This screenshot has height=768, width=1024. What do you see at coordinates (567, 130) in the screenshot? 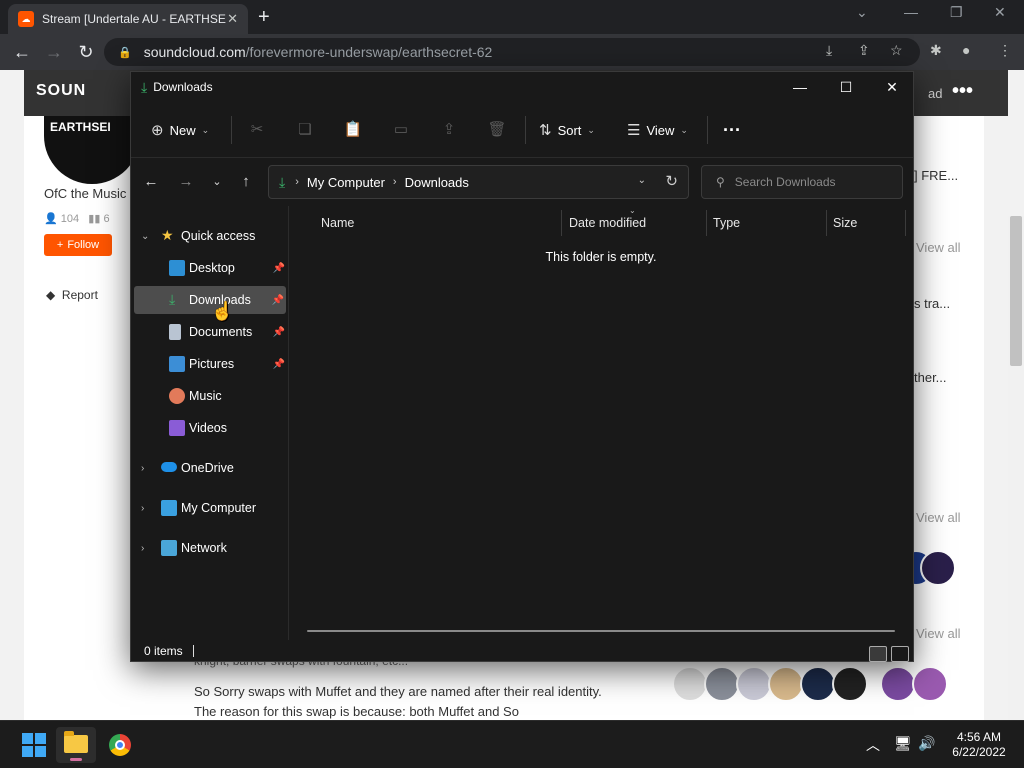
I see `sort-button: ⇅ Sort ⌄` at bounding box center [567, 130].